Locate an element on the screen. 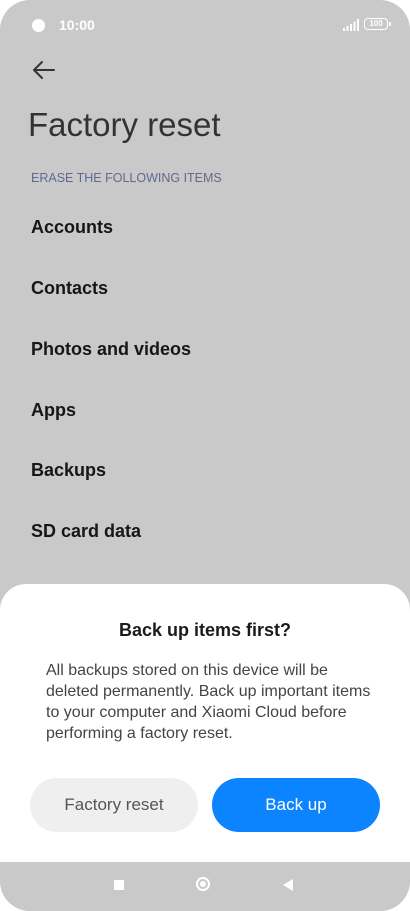 The height and width of the screenshot is (911, 410). list-item-apps: Apps is located at coordinates (53, 410).